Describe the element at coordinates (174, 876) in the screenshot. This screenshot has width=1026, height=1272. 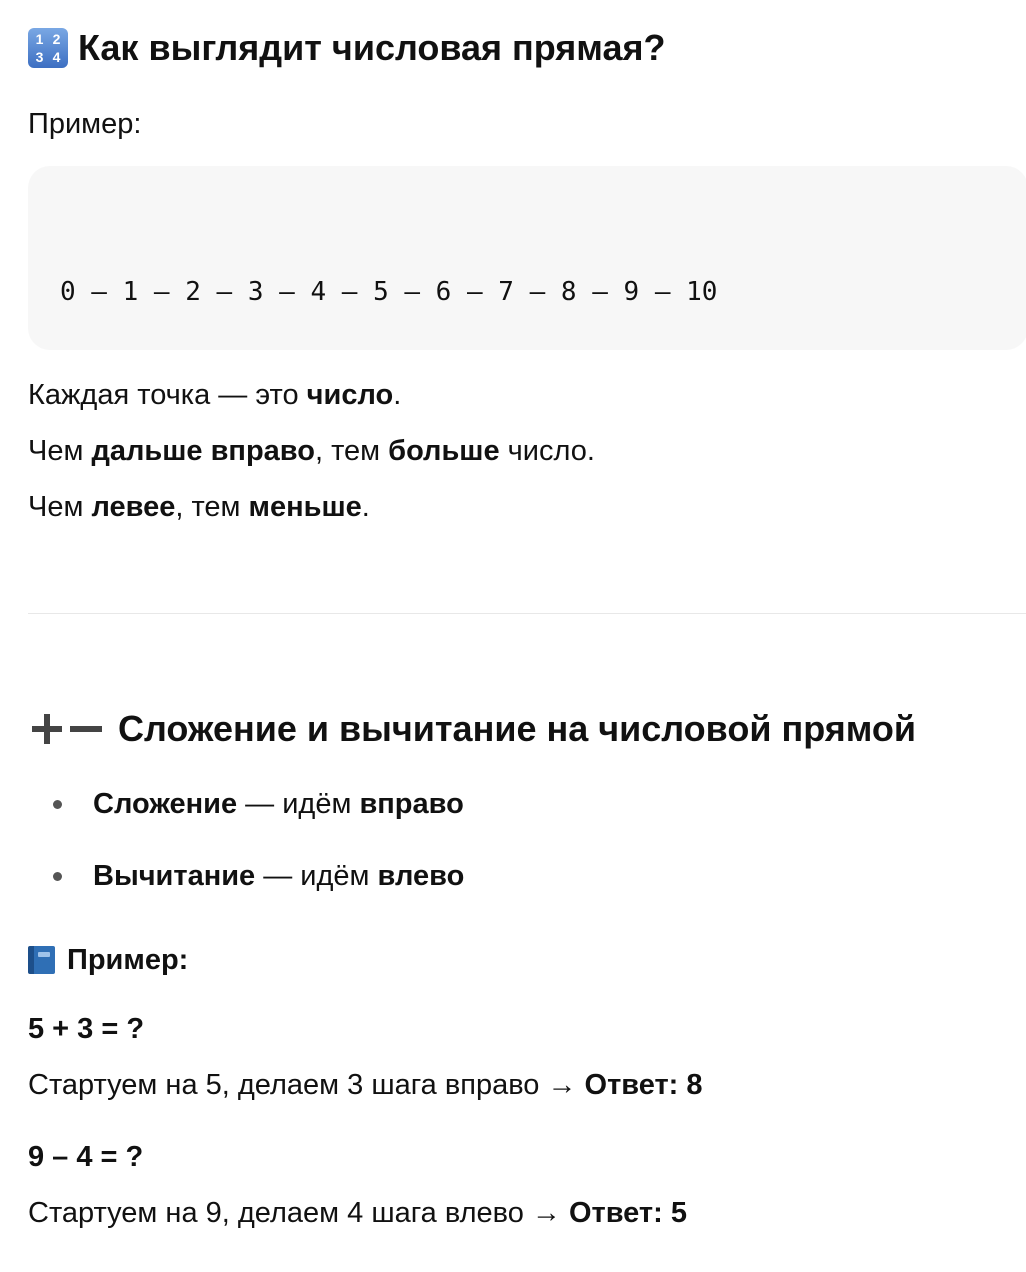
I see `bold-text: Вычитание` at that location.